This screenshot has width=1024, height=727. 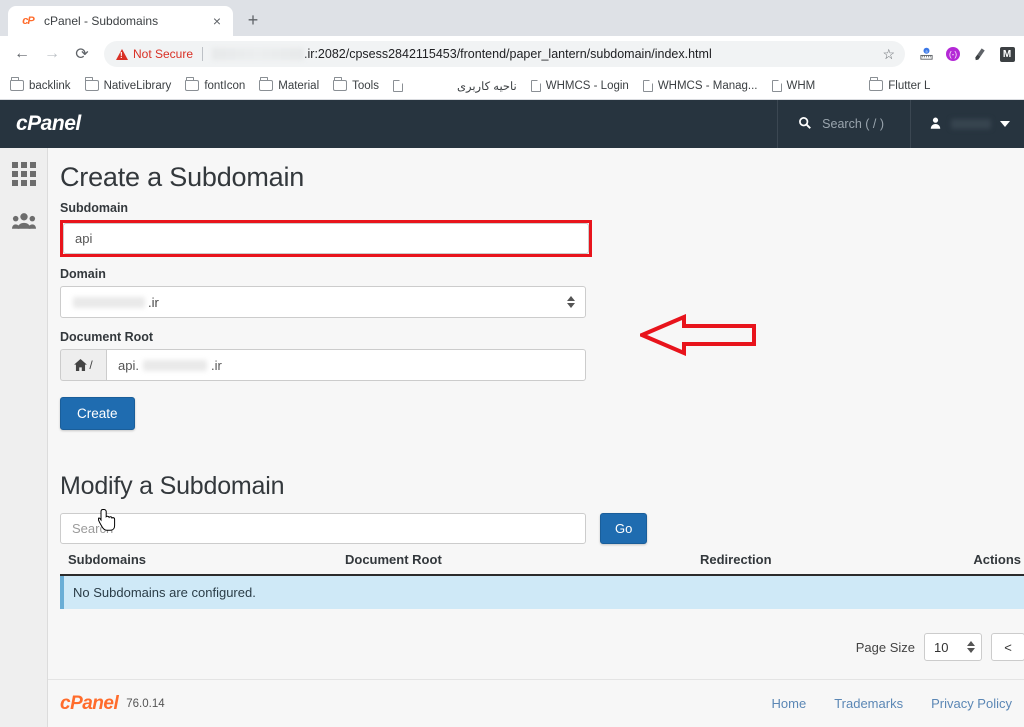 I want to click on column-header-subdomains: Subdomains, so click(x=202, y=559).